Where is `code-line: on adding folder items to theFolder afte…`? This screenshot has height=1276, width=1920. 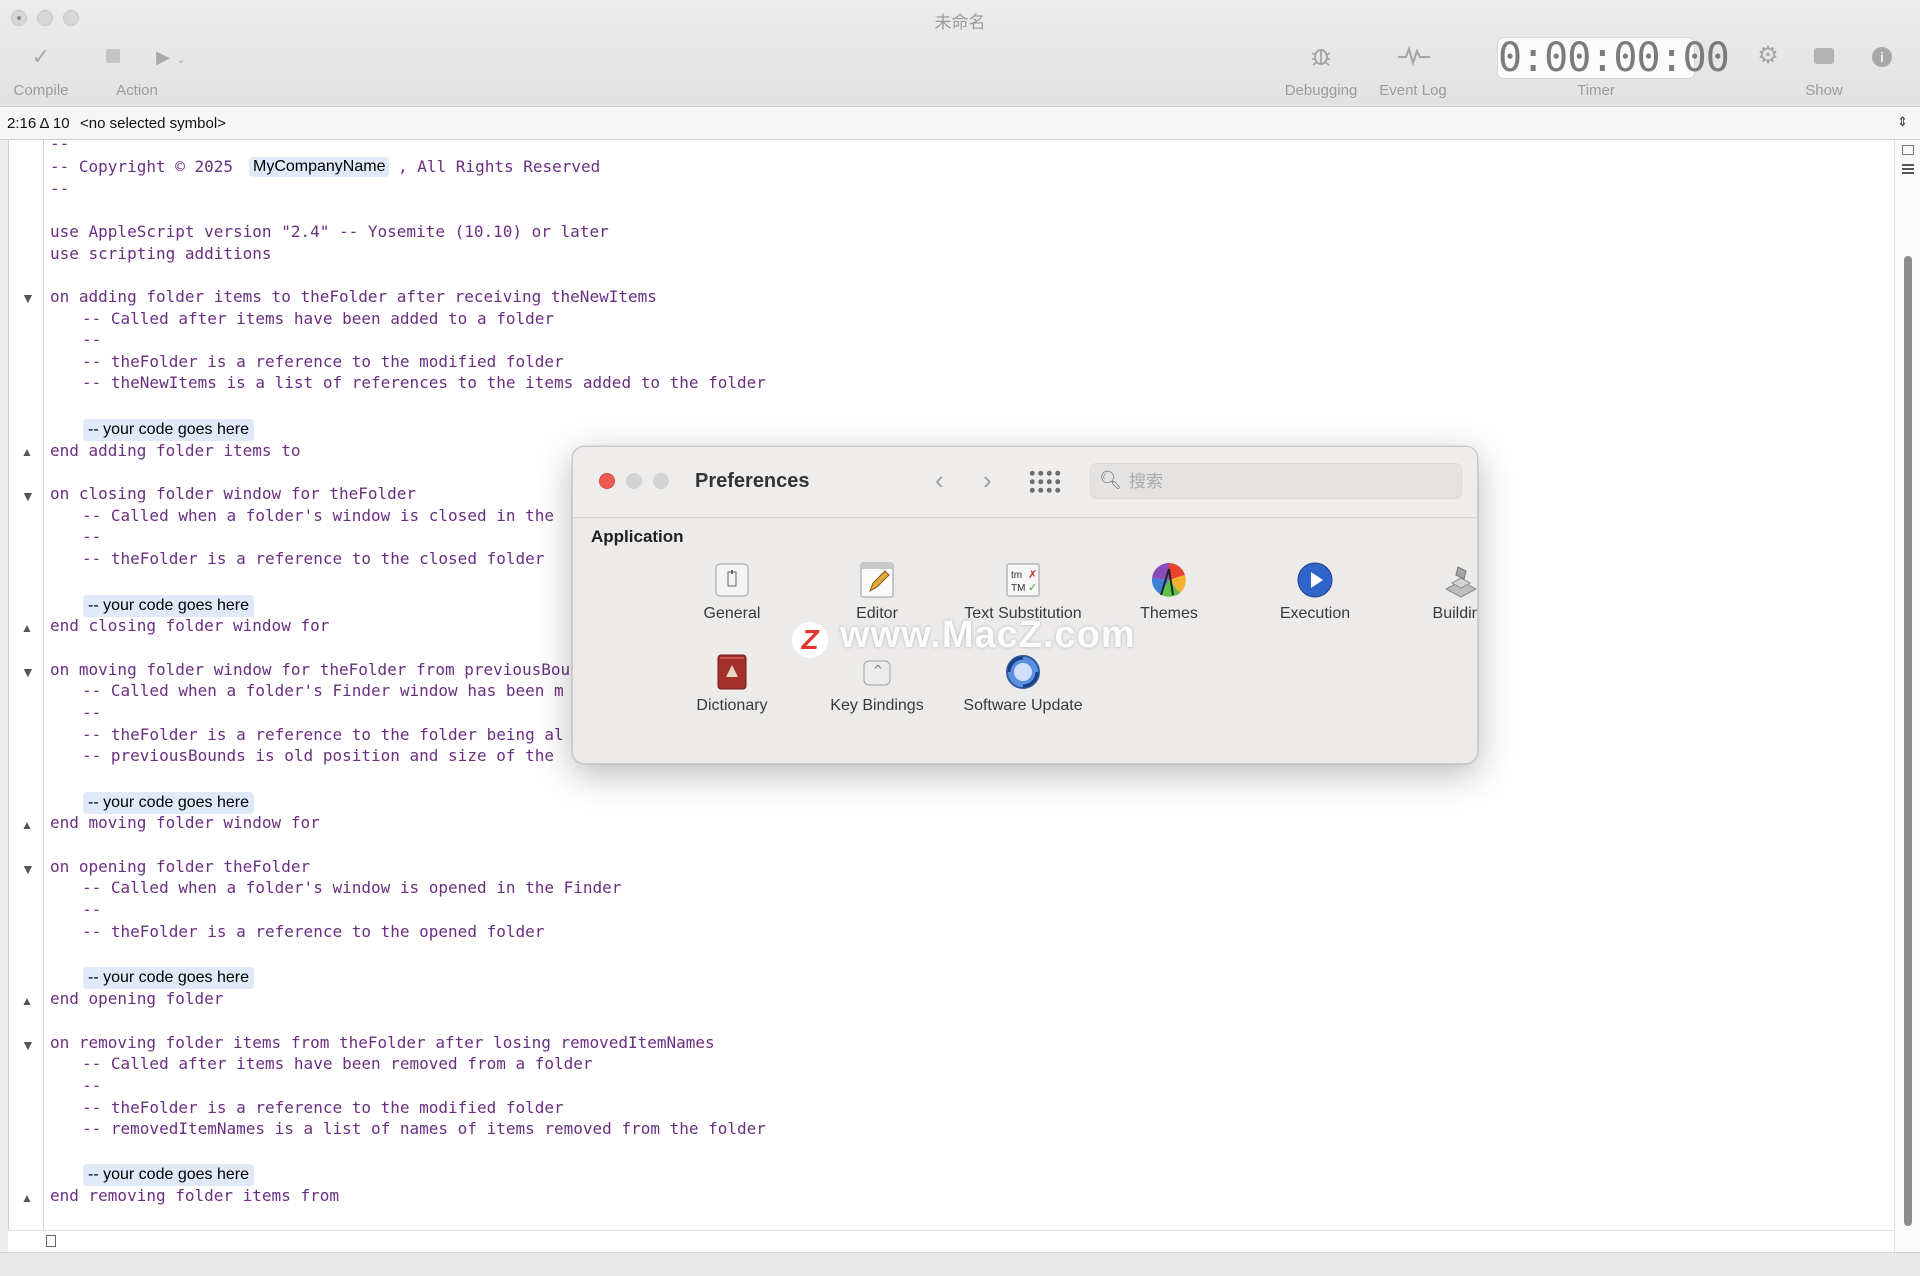 code-line: on adding folder items to theFolder afte… is located at coordinates (353, 296).